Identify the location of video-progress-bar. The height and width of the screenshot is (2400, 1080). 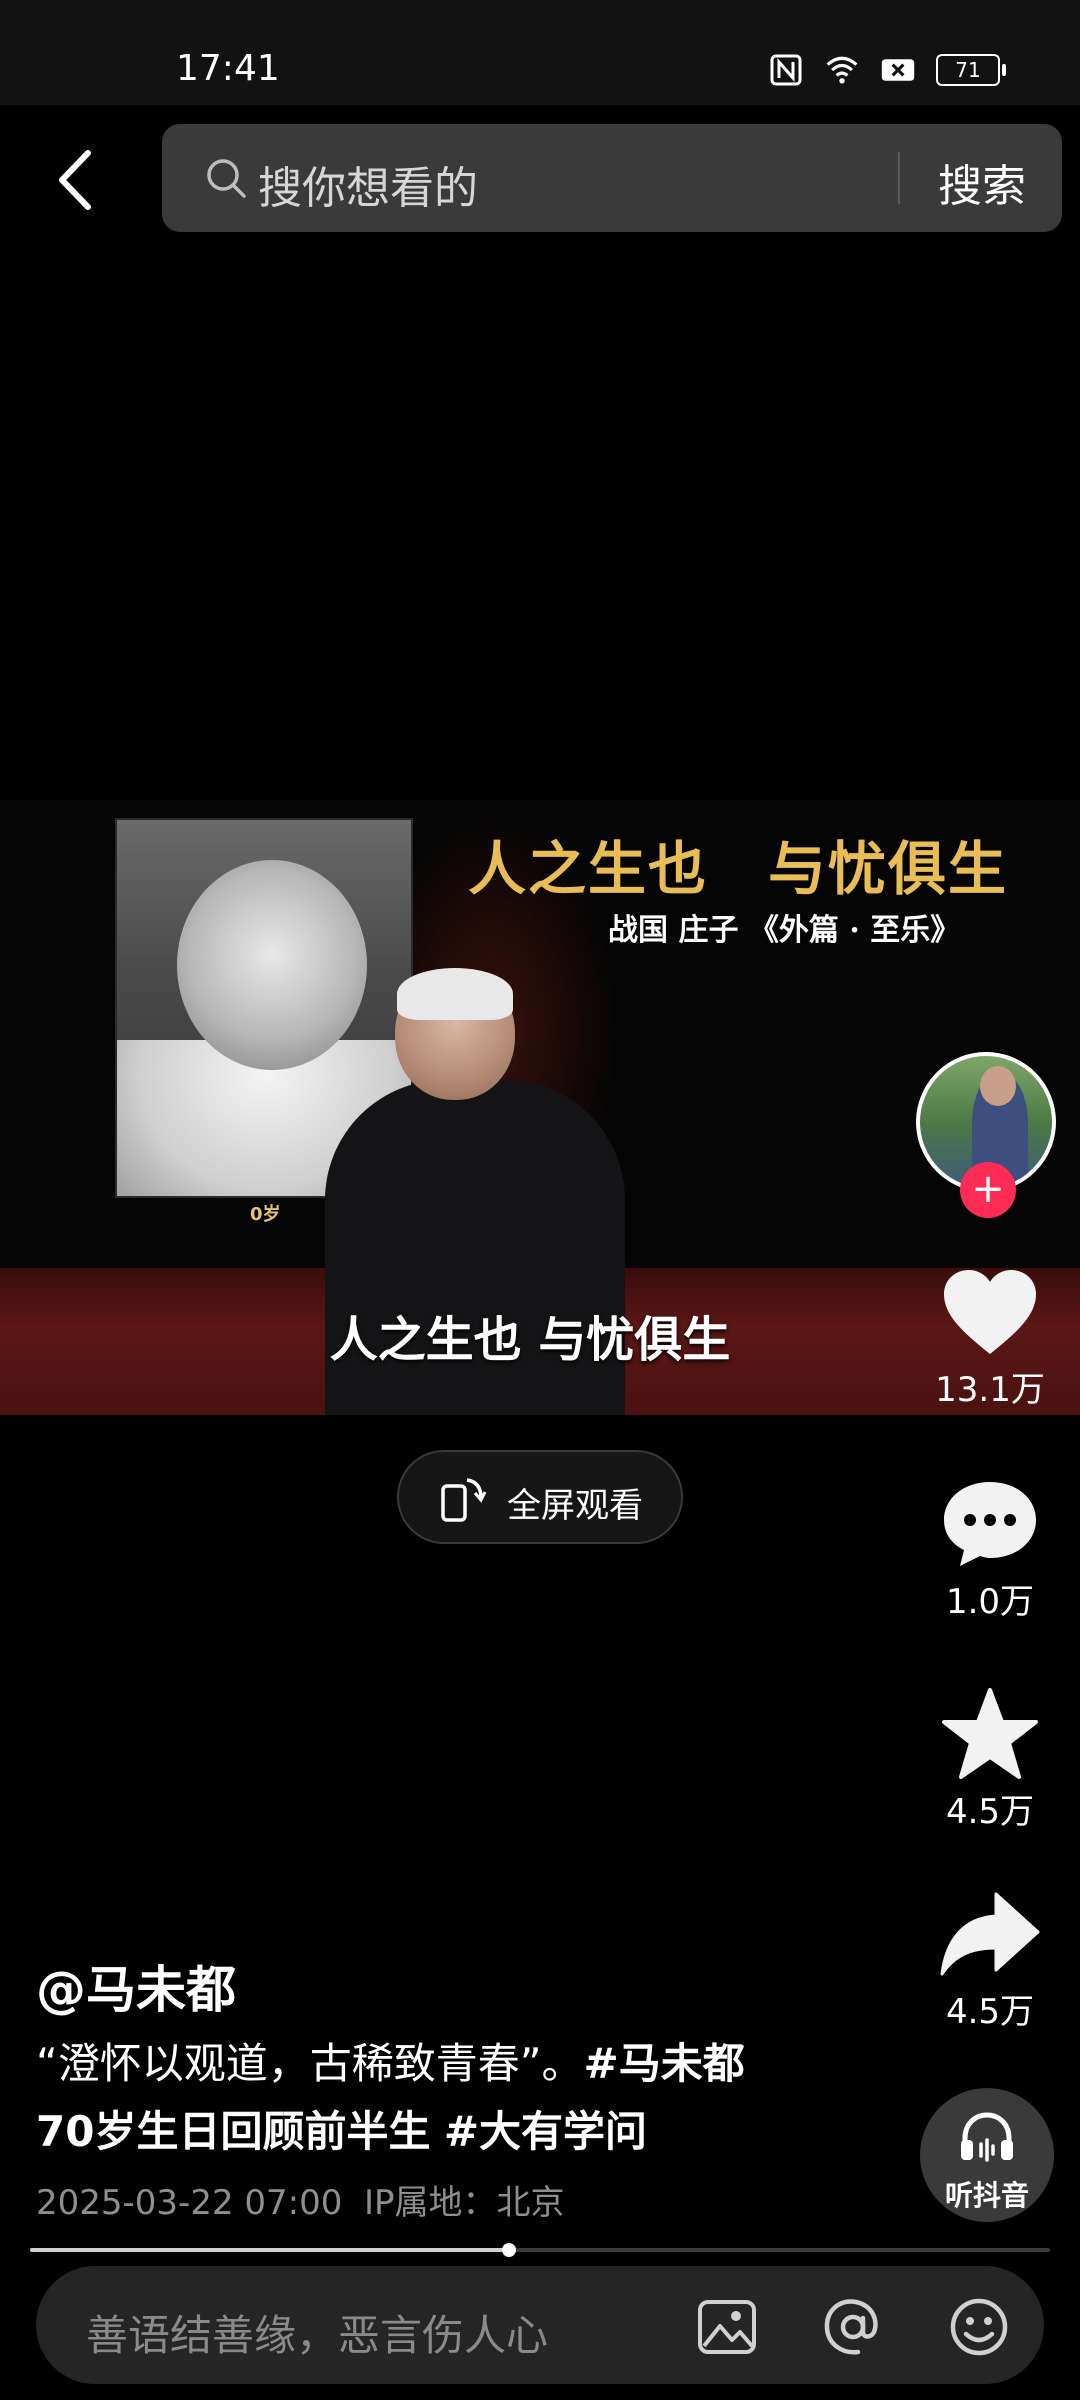
(540, 2250).